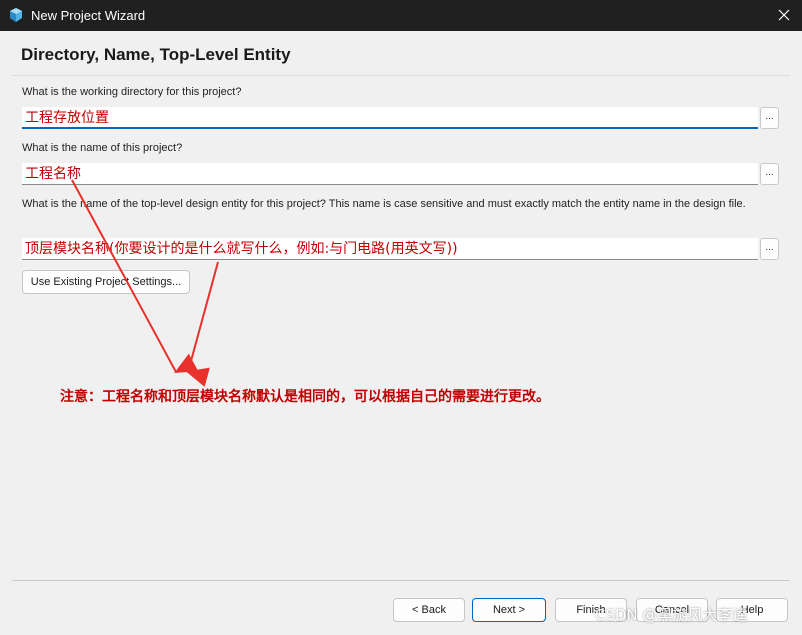  I want to click on top-level-entity-field: 顶层模块名称(你要设计的是什么就写什么，例如:与门电路(用英文写)), so click(390, 249).